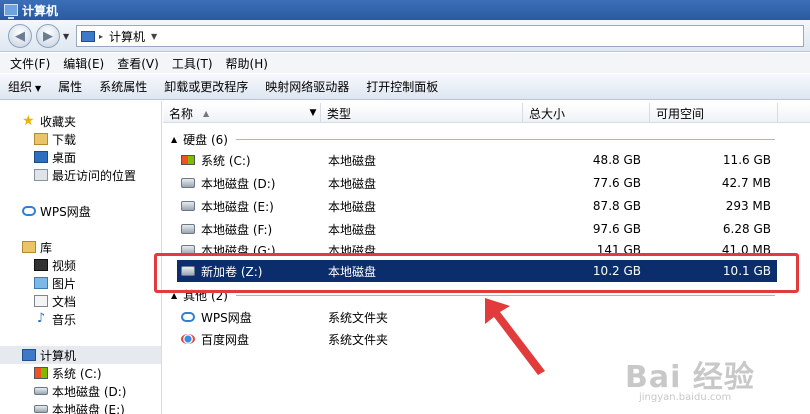 This screenshot has width=810, height=414. I want to click on nav-drive-d: 本地磁盘 (D:), so click(80, 391).